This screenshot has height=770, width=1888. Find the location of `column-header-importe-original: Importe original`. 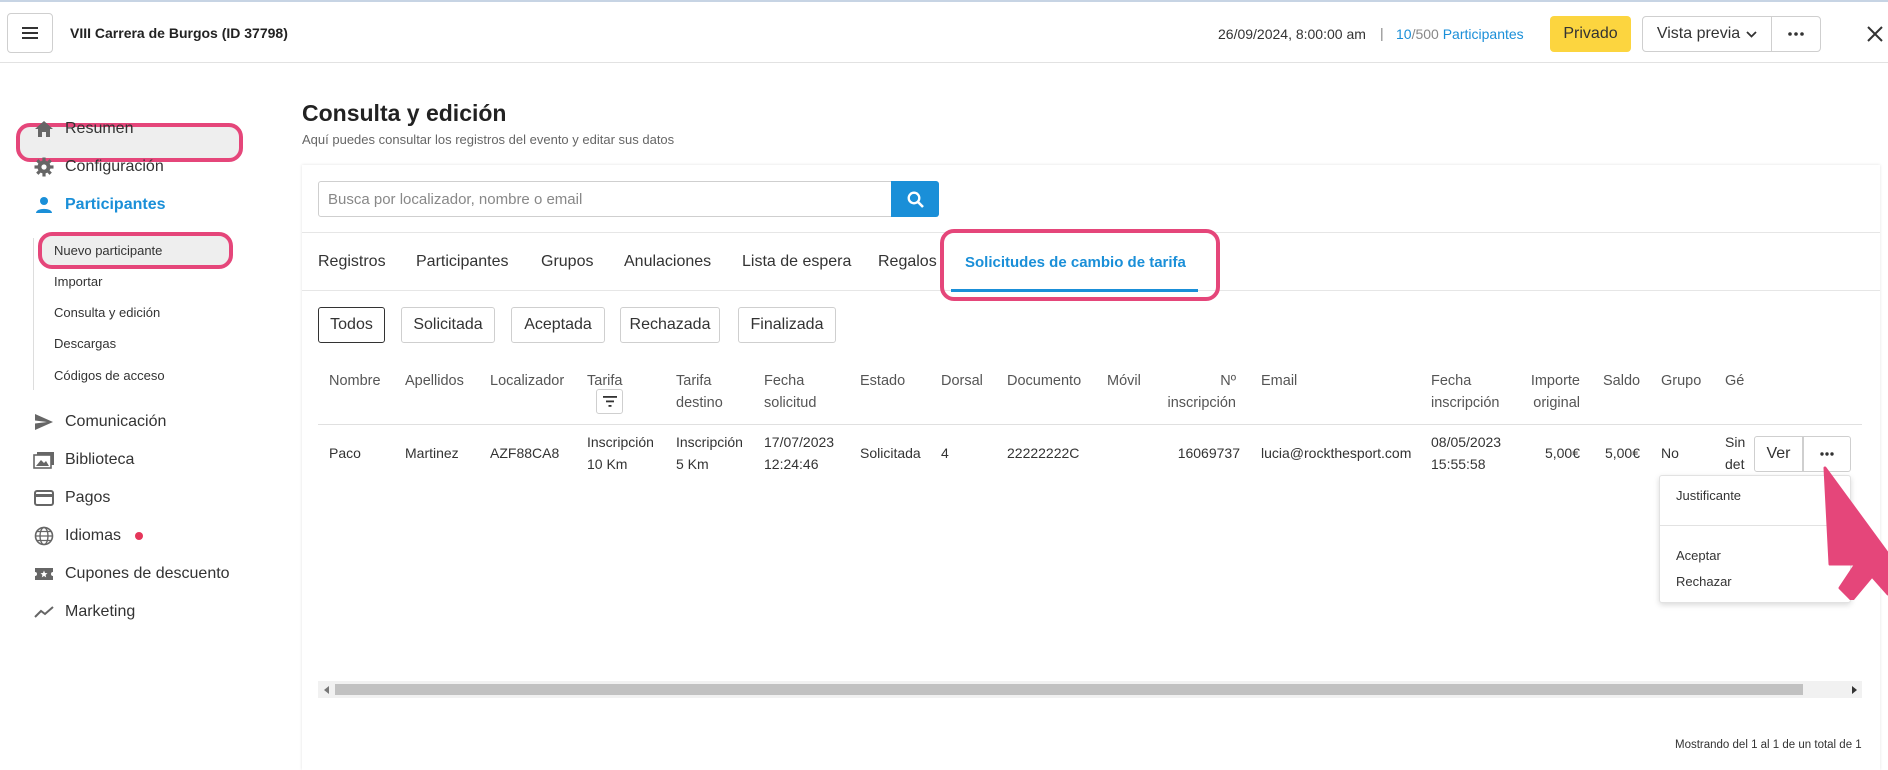

column-header-importe-original: Importe original is located at coordinates (1545, 392).